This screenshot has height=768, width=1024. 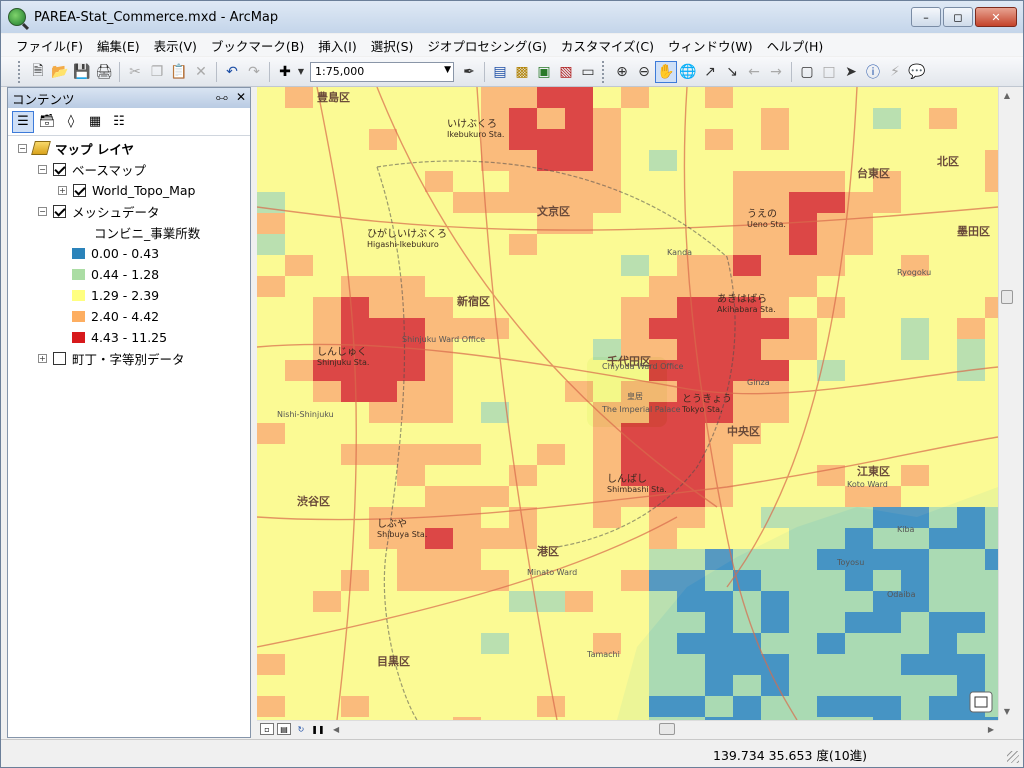 I want to click on menu-item-4: 挿入(I), so click(x=337, y=45).